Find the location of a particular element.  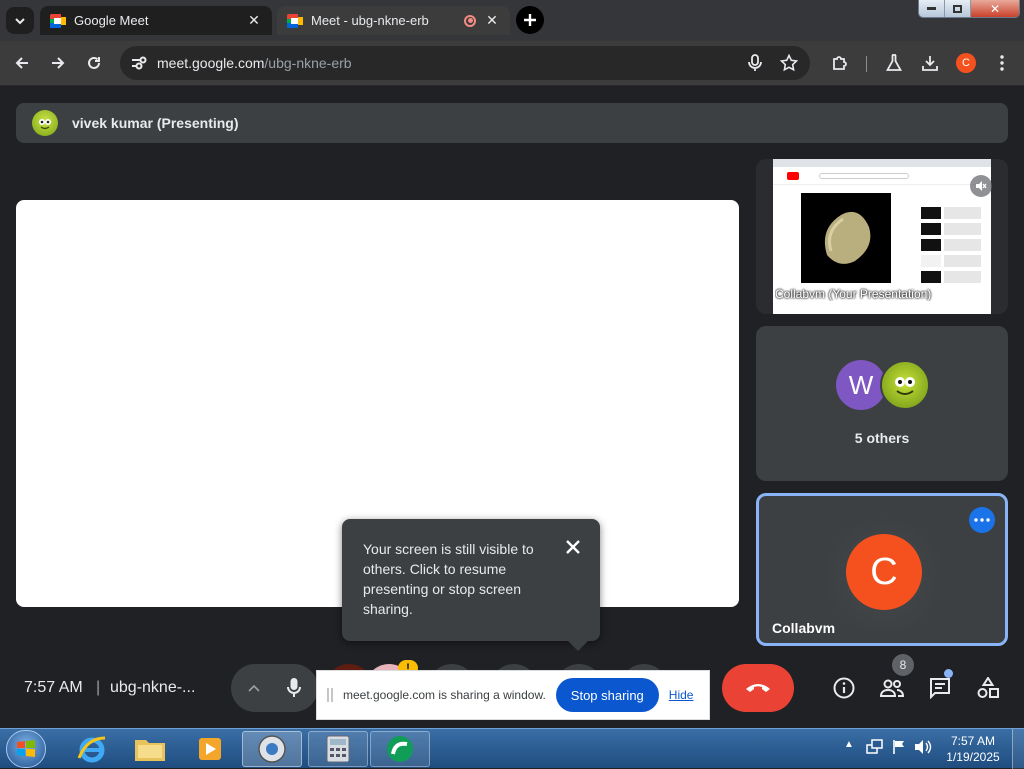

presenter-avatar is located at coordinates (45, 123).